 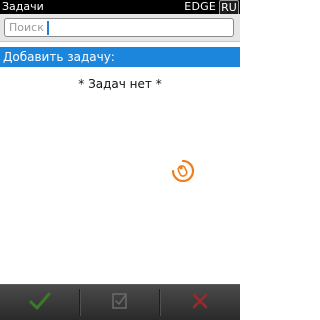 What do you see at coordinates (120, 57) in the screenshot?
I see `add-task-row: Добавить задачу:` at bounding box center [120, 57].